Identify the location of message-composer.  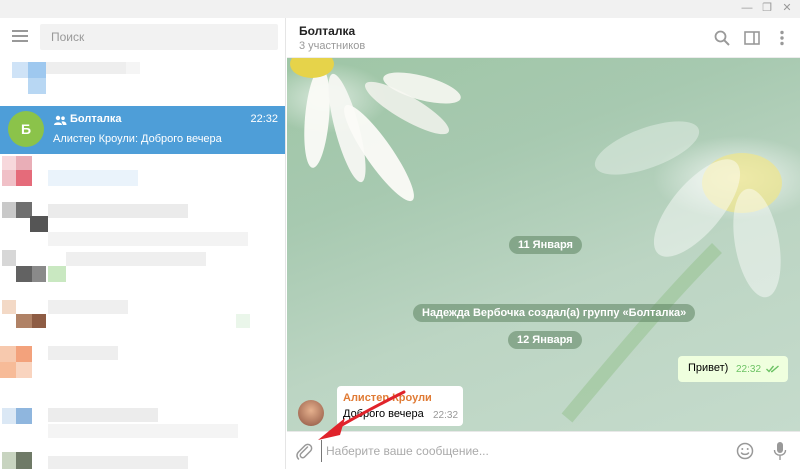
(543, 450).